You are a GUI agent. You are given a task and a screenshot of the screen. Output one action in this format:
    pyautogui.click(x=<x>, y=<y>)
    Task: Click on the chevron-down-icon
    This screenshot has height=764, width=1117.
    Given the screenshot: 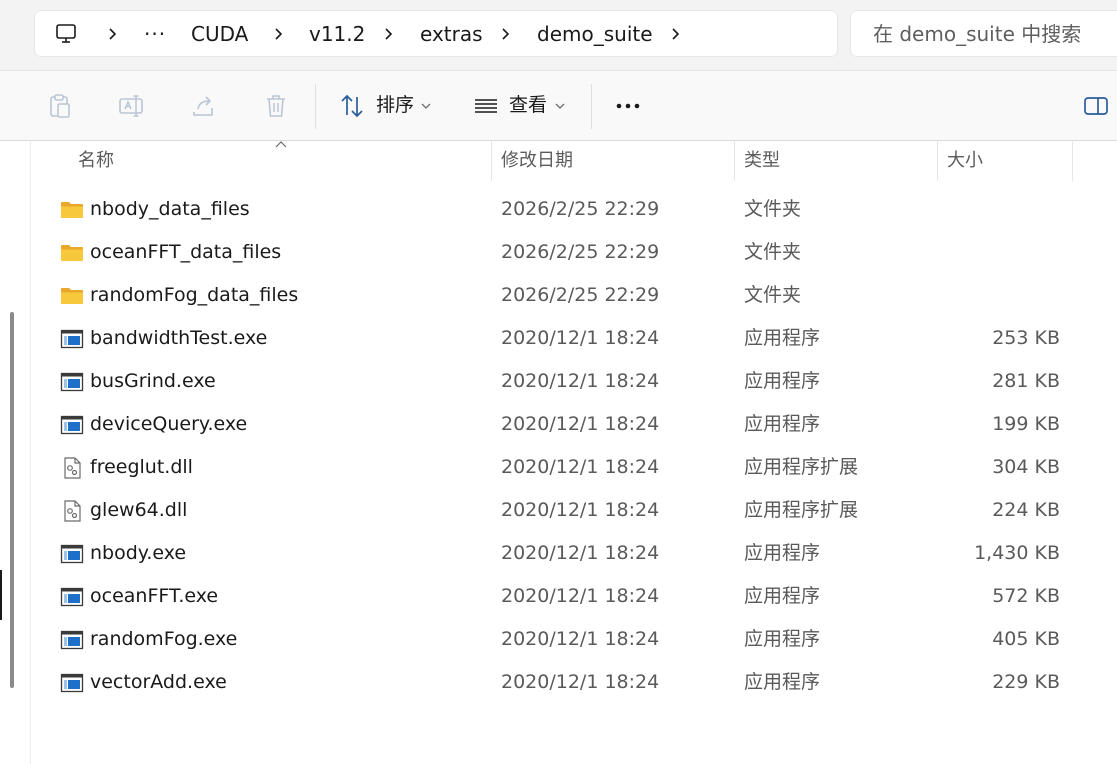 What is the action you would take?
    pyautogui.click(x=560, y=106)
    